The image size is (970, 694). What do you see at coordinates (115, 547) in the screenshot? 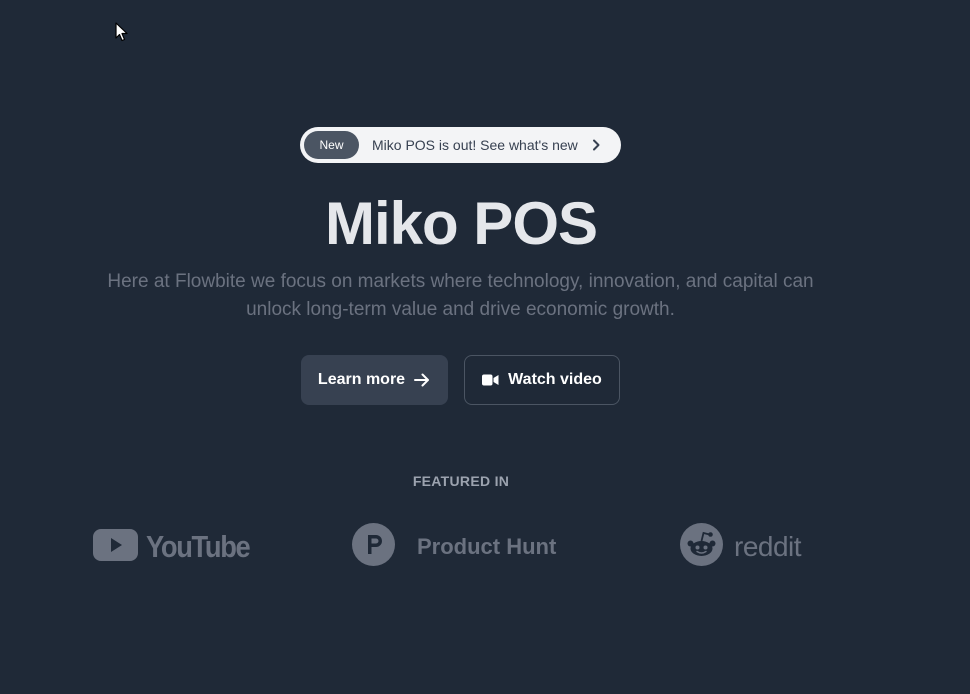
I see `youtube-play-icon` at bounding box center [115, 547].